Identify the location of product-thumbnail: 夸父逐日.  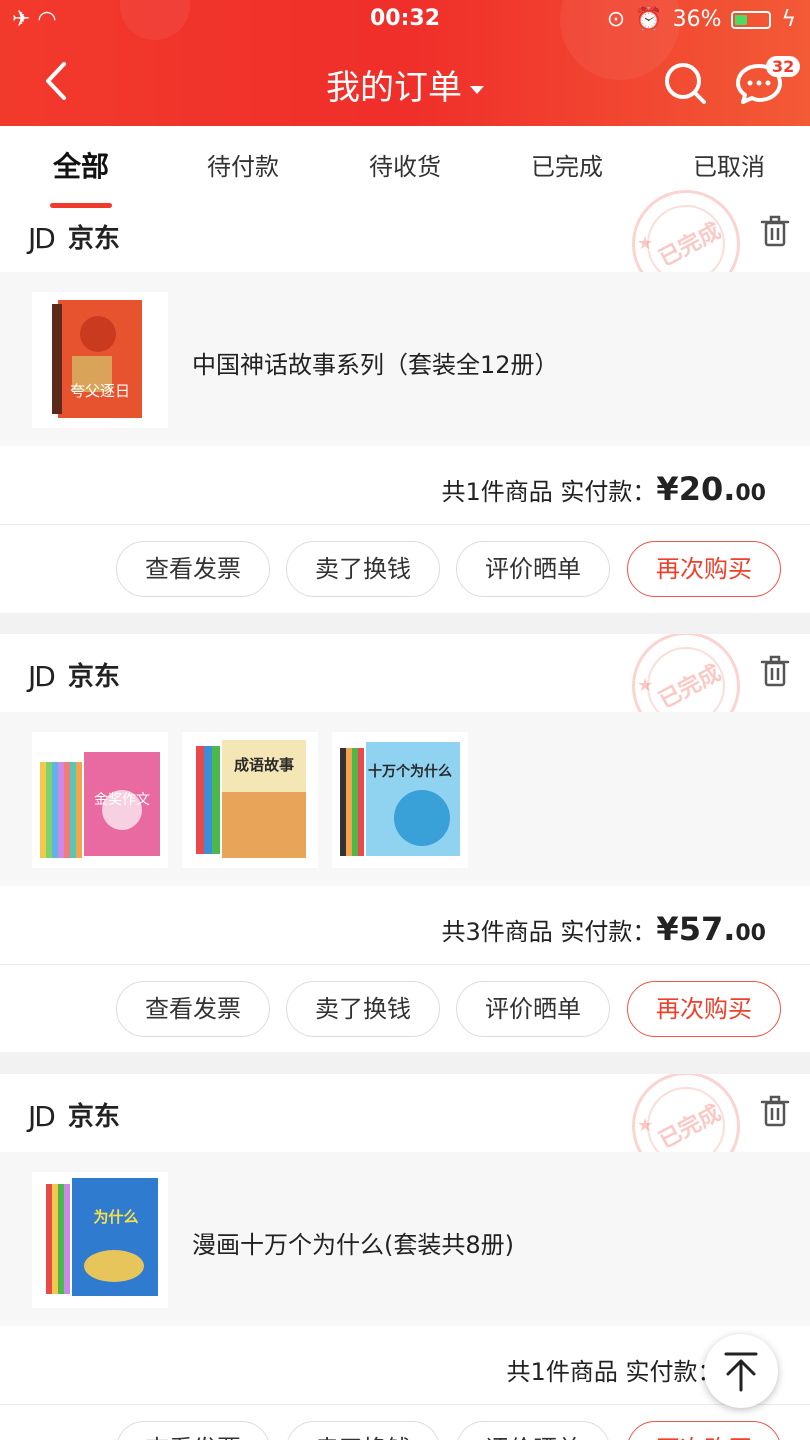
(100, 360).